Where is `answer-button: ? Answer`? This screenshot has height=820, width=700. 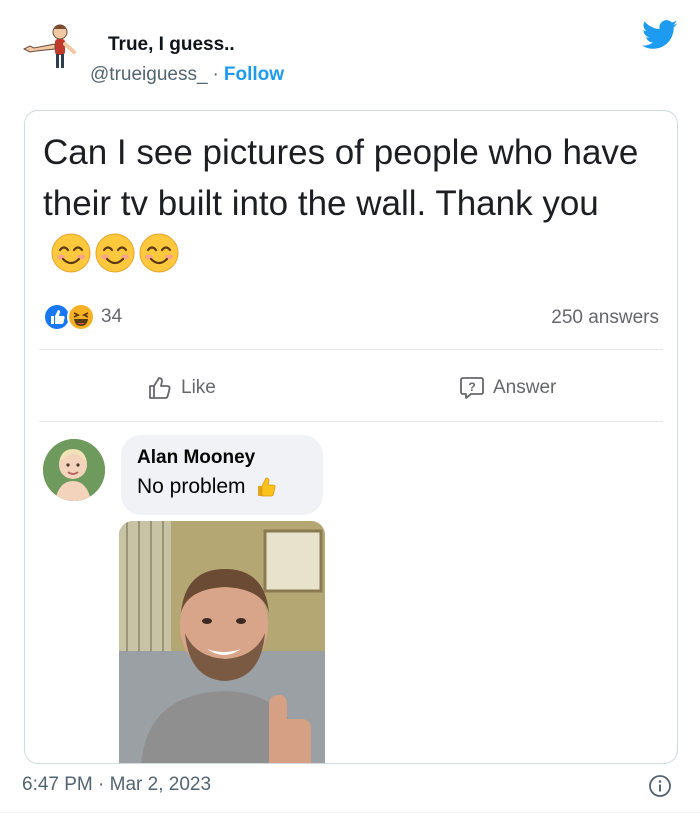
answer-button: ? Answer is located at coordinates (507, 388).